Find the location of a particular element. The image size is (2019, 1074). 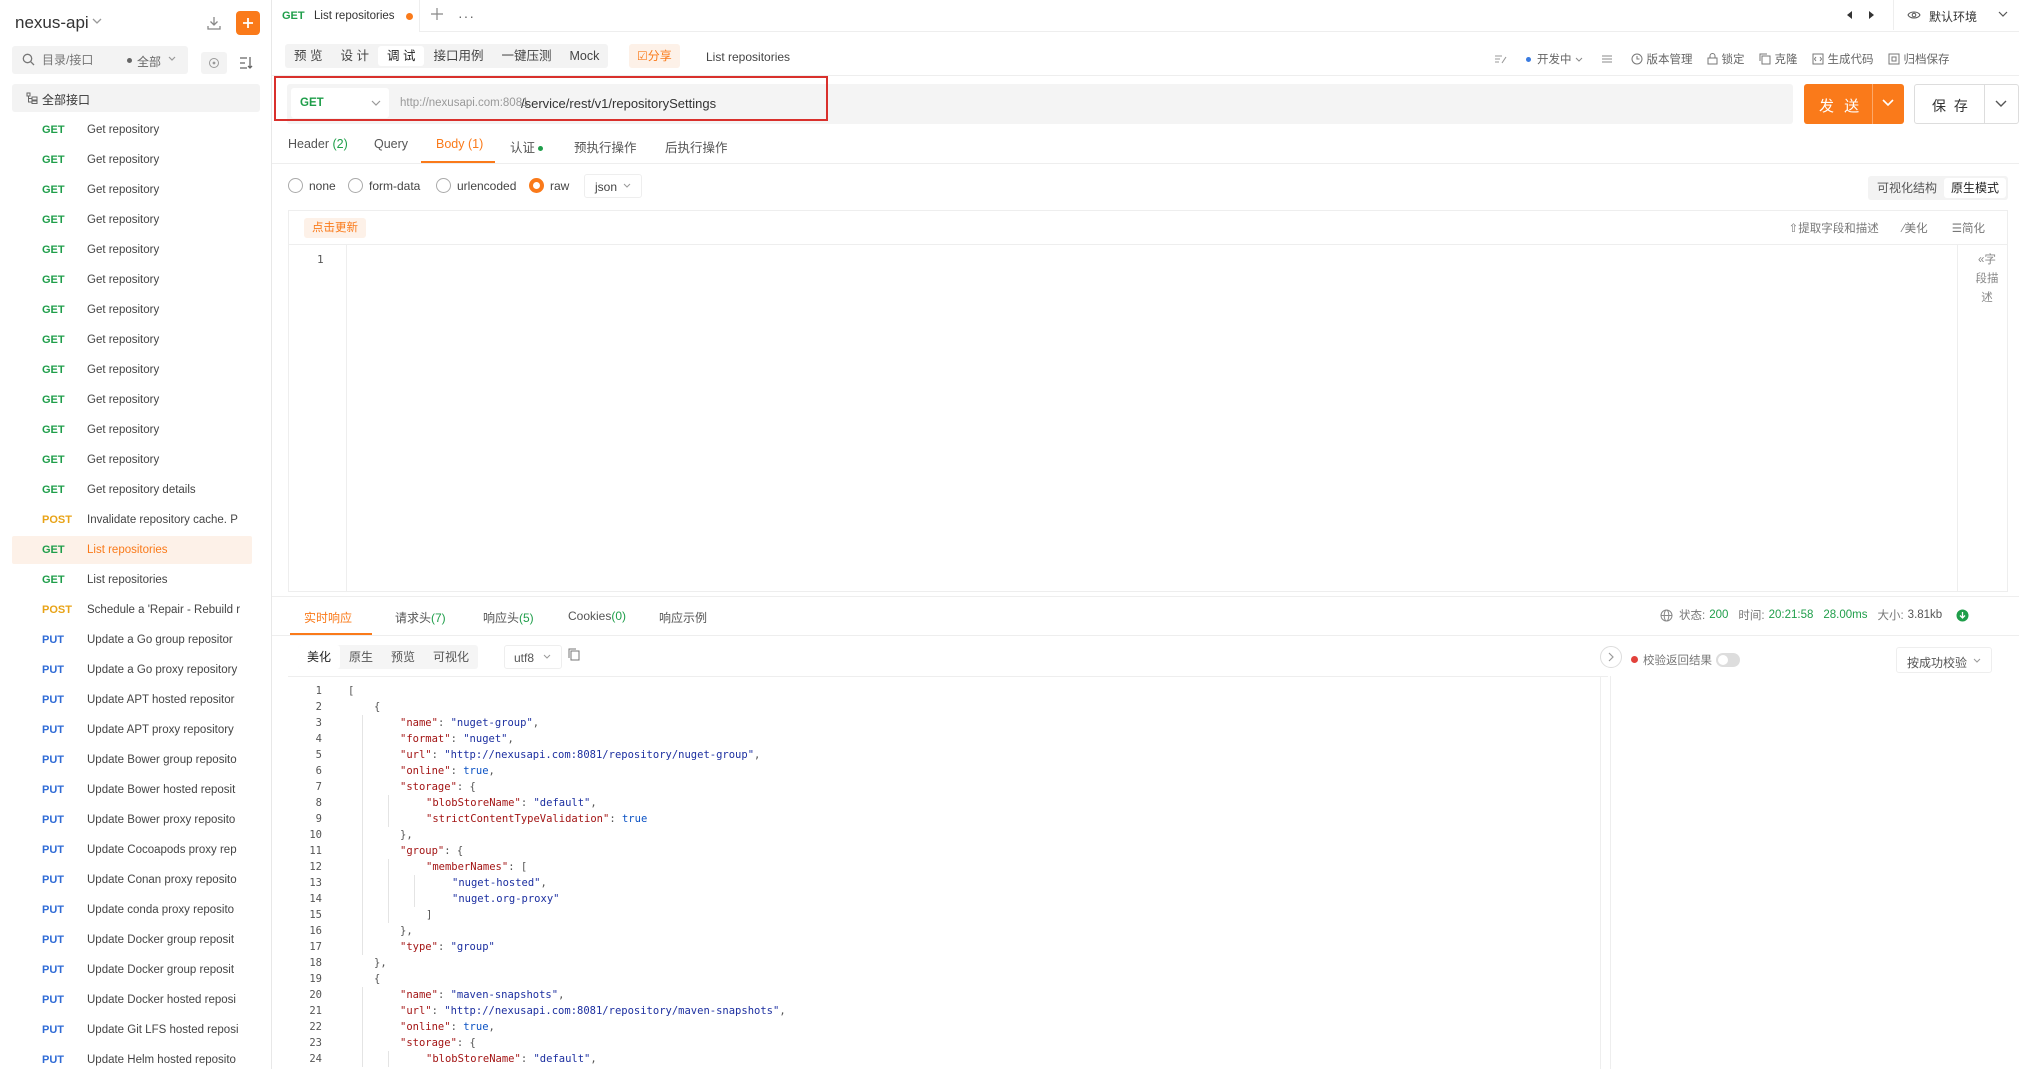

radio-form-data: form-data is located at coordinates (384, 185).